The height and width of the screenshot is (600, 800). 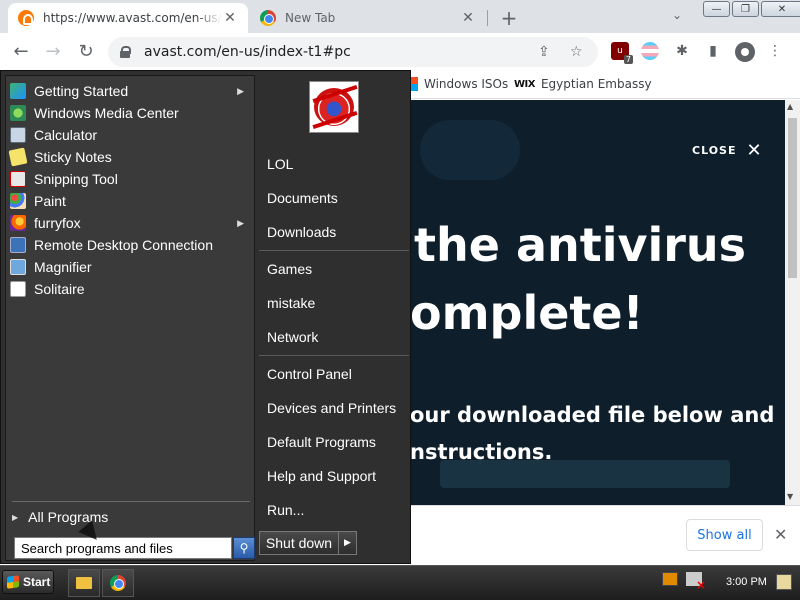 I want to click on scroll-down-icon: ▼, so click(x=790, y=496).